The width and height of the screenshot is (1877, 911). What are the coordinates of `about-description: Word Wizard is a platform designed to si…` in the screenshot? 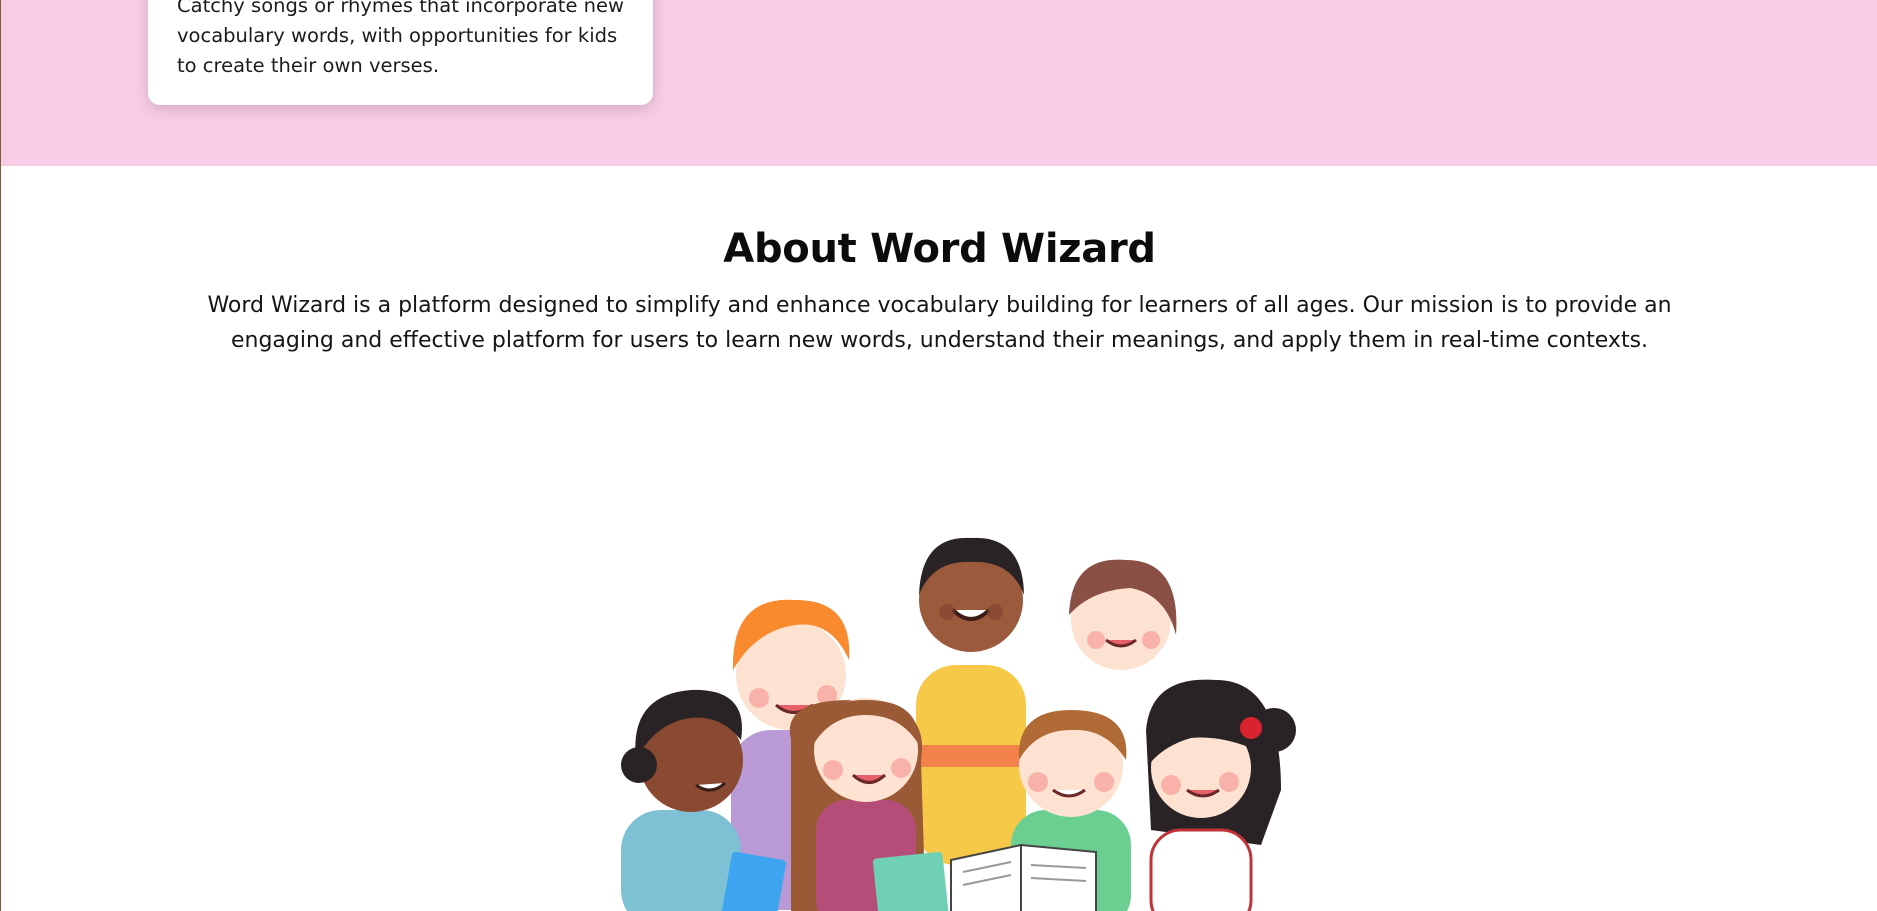 It's located at (939, 323).